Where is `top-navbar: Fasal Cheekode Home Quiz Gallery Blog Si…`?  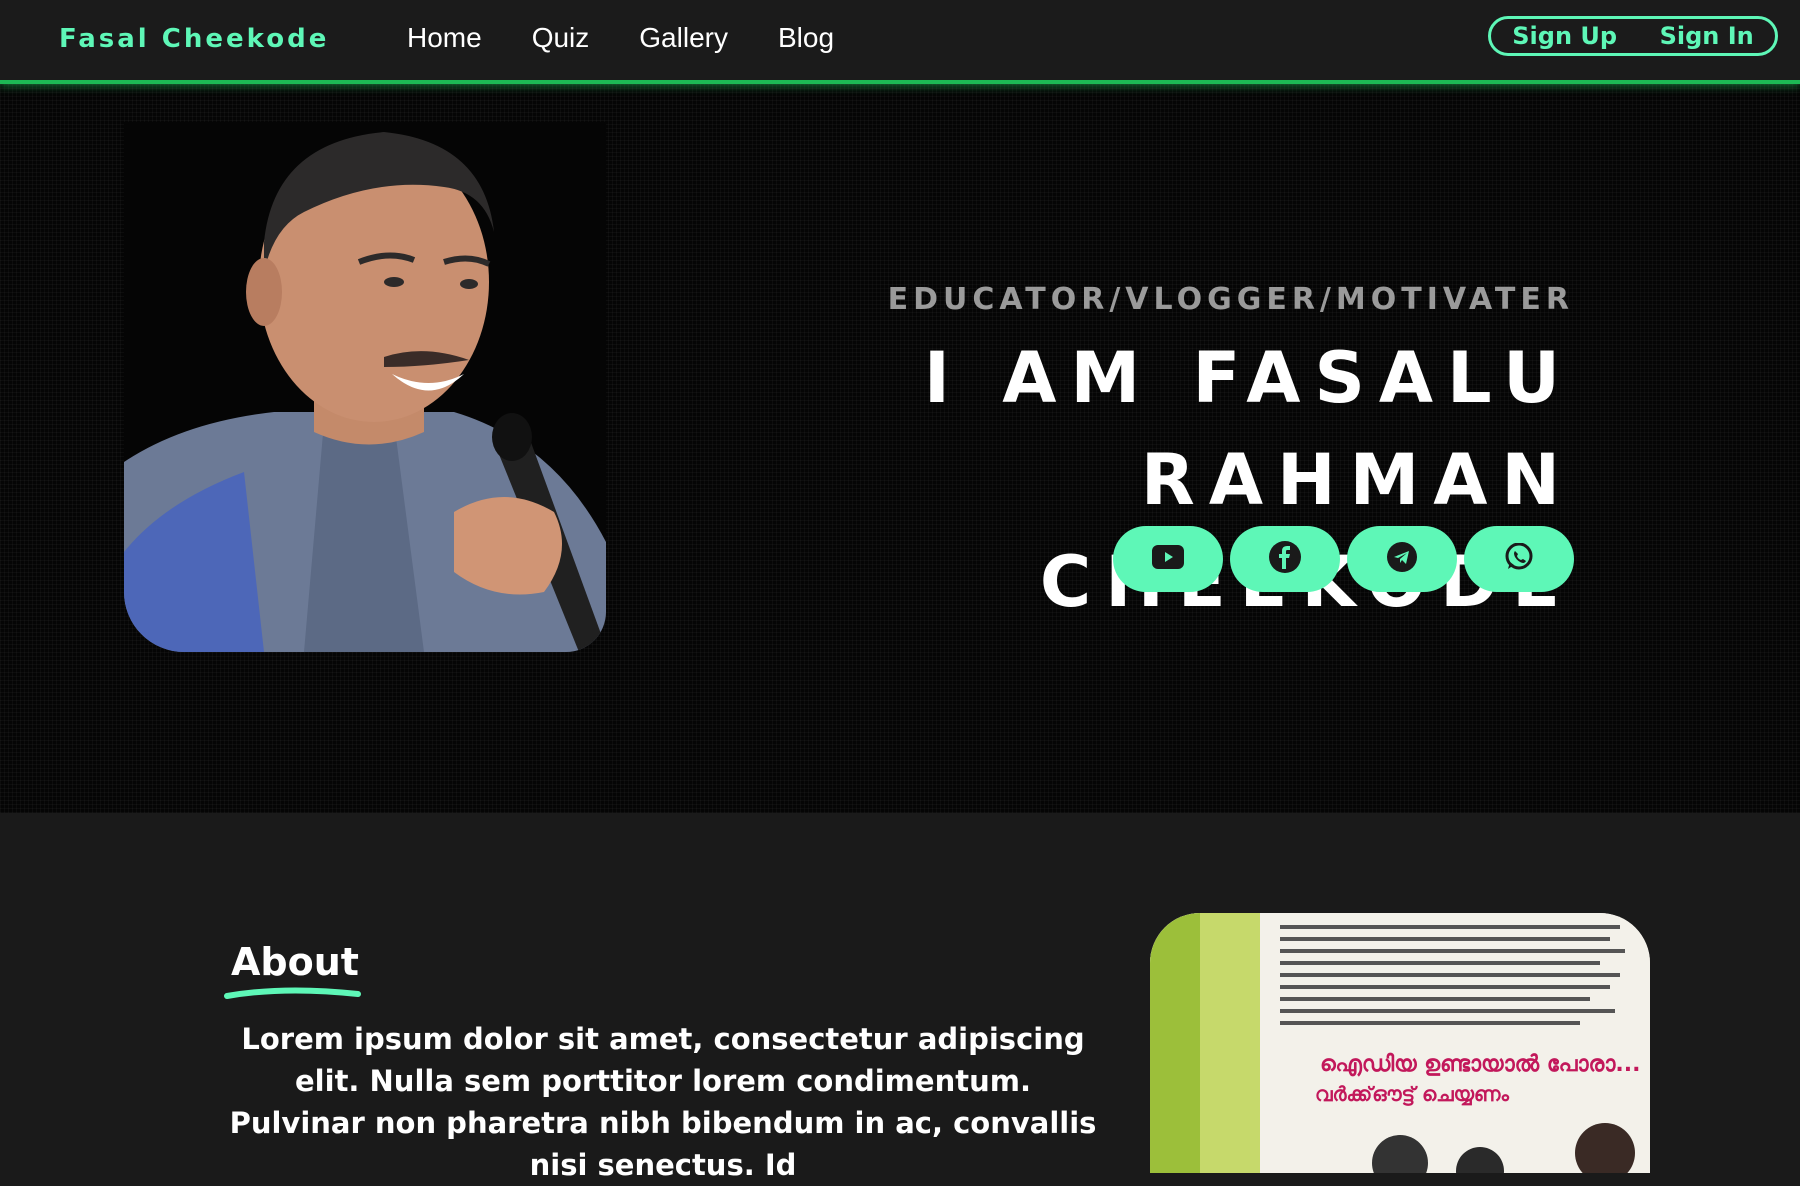
top-navbar: Fasal Cheekode Home Quiz Gallery Blog Si… is located at coordinates (900, 42).